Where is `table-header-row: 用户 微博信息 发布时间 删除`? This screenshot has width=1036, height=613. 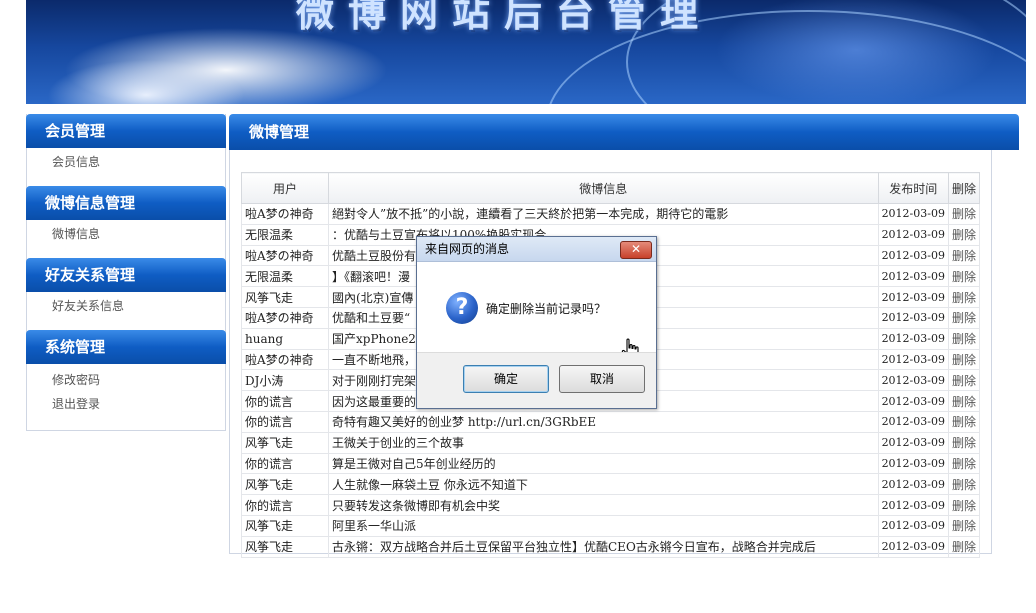 table-header-row: 用户 微博信息 发布时间 删除 is located at coordinates (611, 188).